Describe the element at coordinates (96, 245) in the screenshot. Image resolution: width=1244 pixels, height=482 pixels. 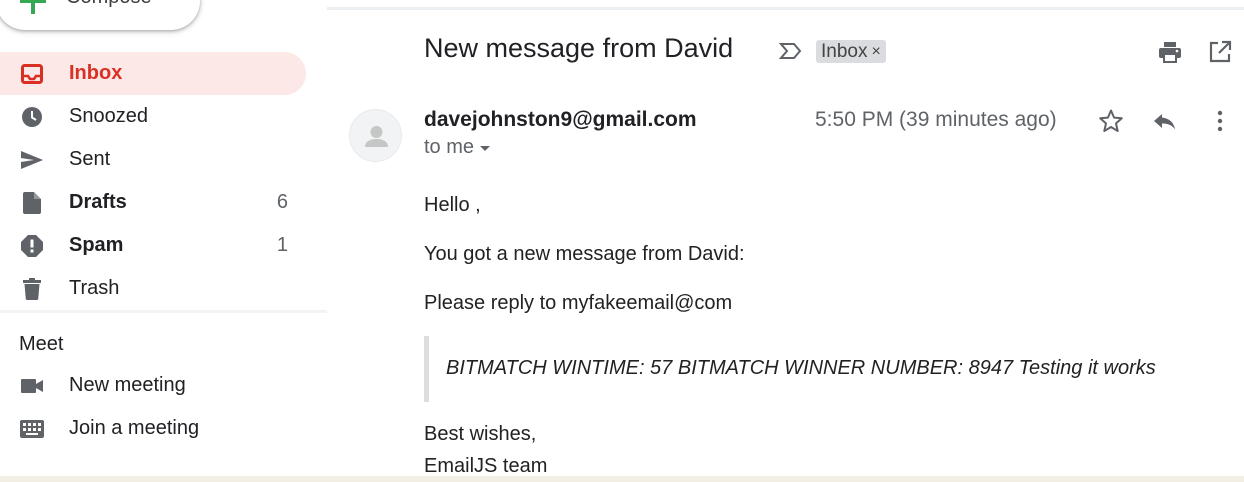
I see `sidebar-item-label: Spam` at that location.